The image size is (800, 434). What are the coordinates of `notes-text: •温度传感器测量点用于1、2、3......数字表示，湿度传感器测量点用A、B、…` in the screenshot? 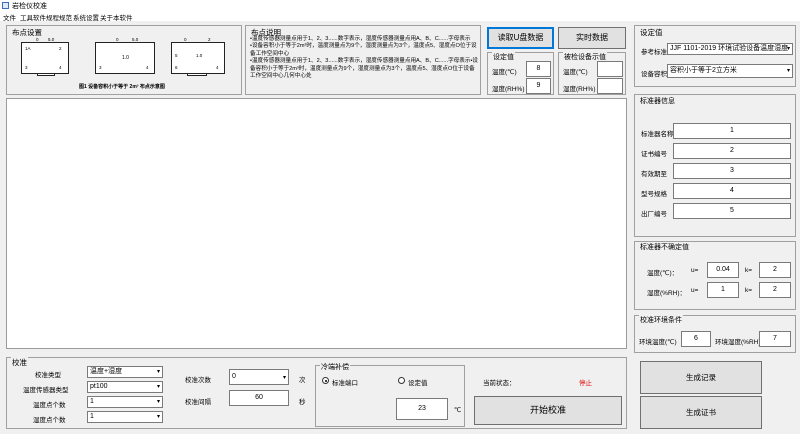 It's located at (364, 58).